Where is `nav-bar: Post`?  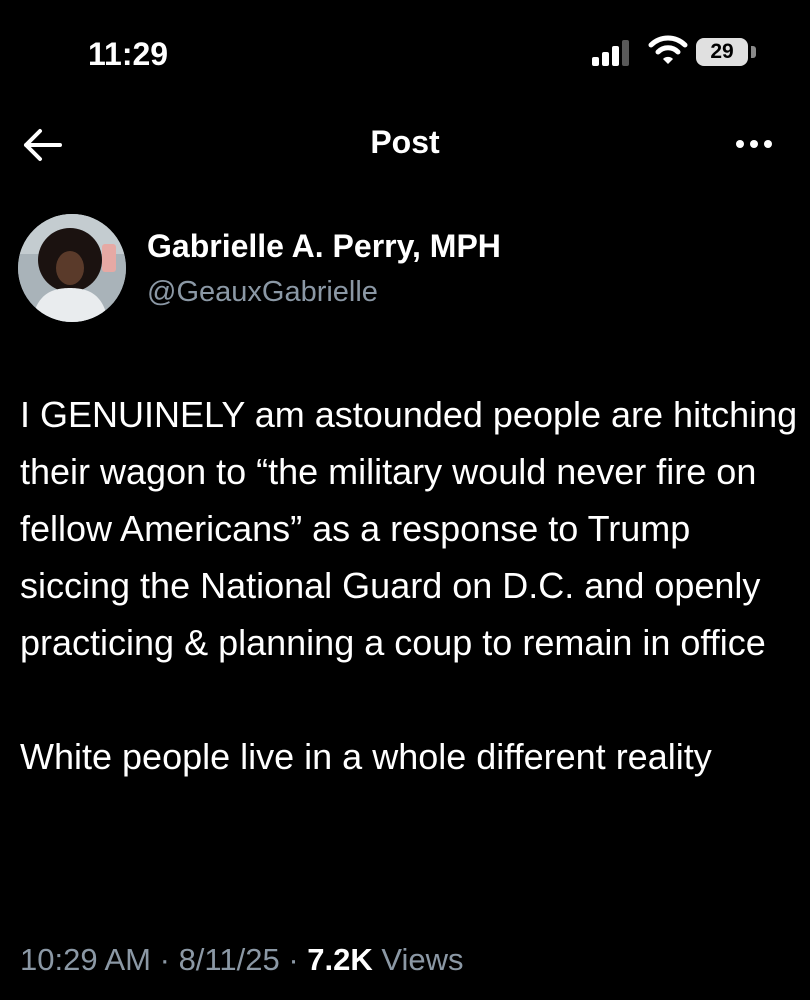 nav-bar: Post is located at coordinates (405, 145).